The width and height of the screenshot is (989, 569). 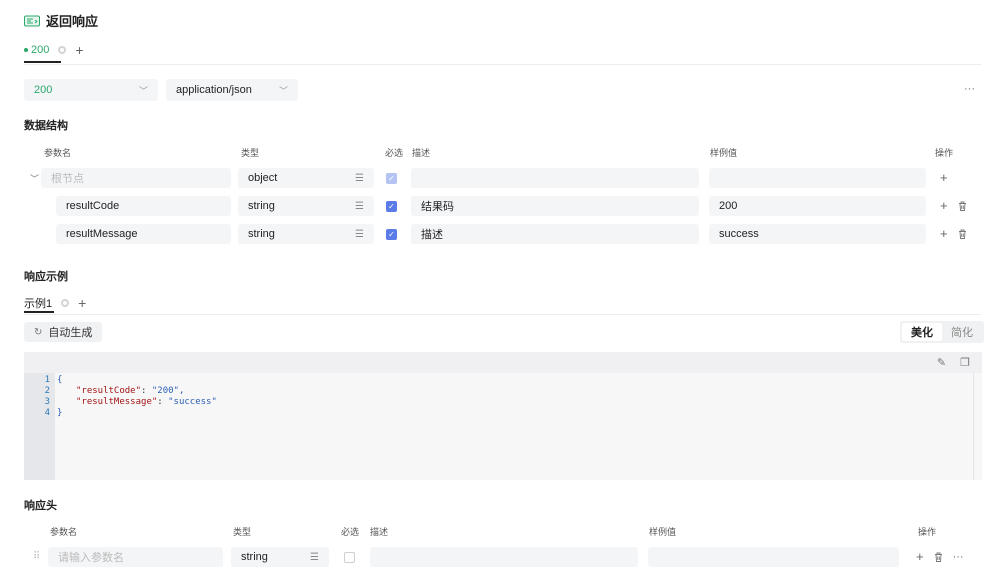 I want to click on root-ops: +, so click(x=944, y=177).